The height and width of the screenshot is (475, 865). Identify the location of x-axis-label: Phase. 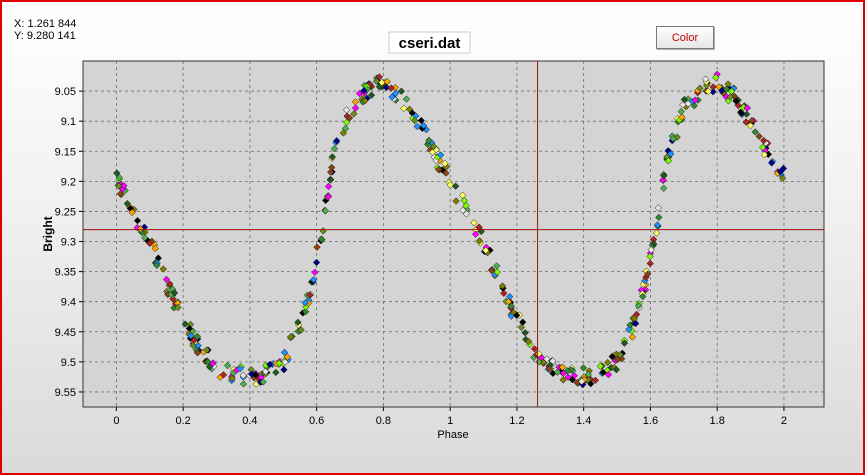
(452, 435).